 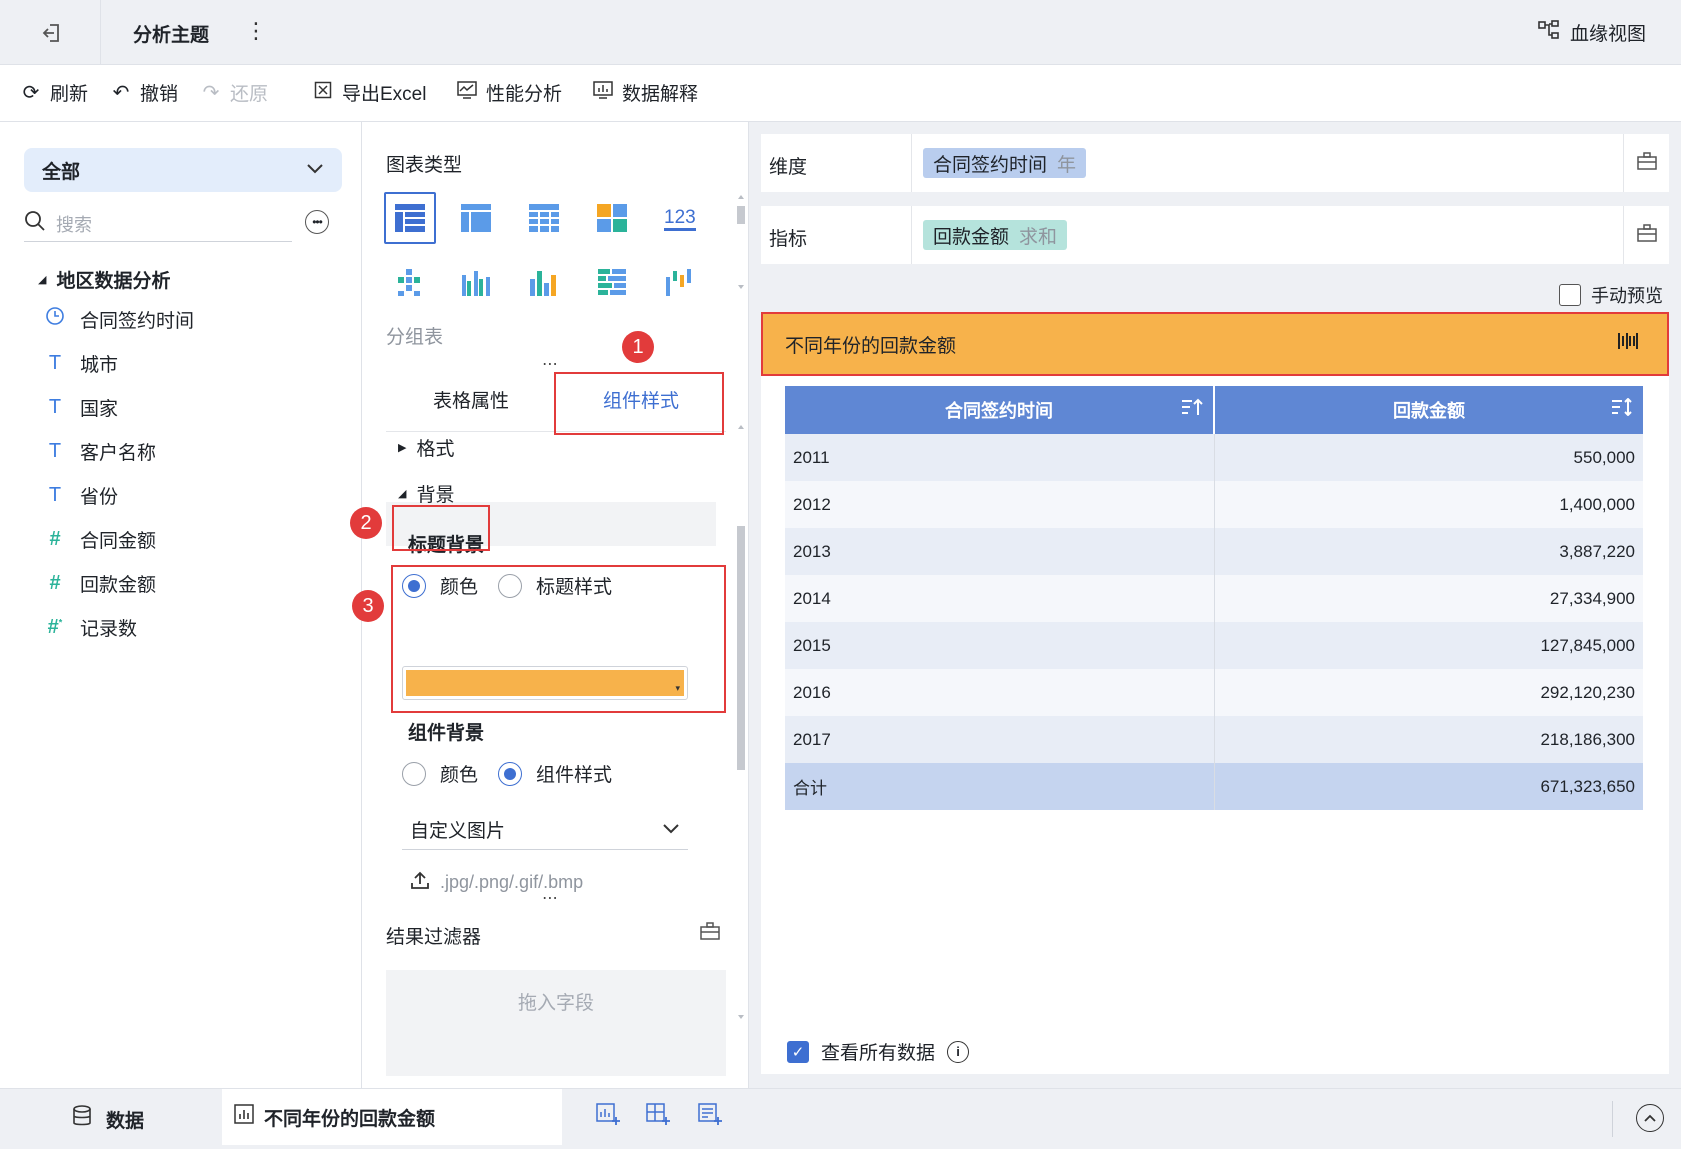 I want to click on data-explain-button: 数据解释, so click(x=645, y=92).